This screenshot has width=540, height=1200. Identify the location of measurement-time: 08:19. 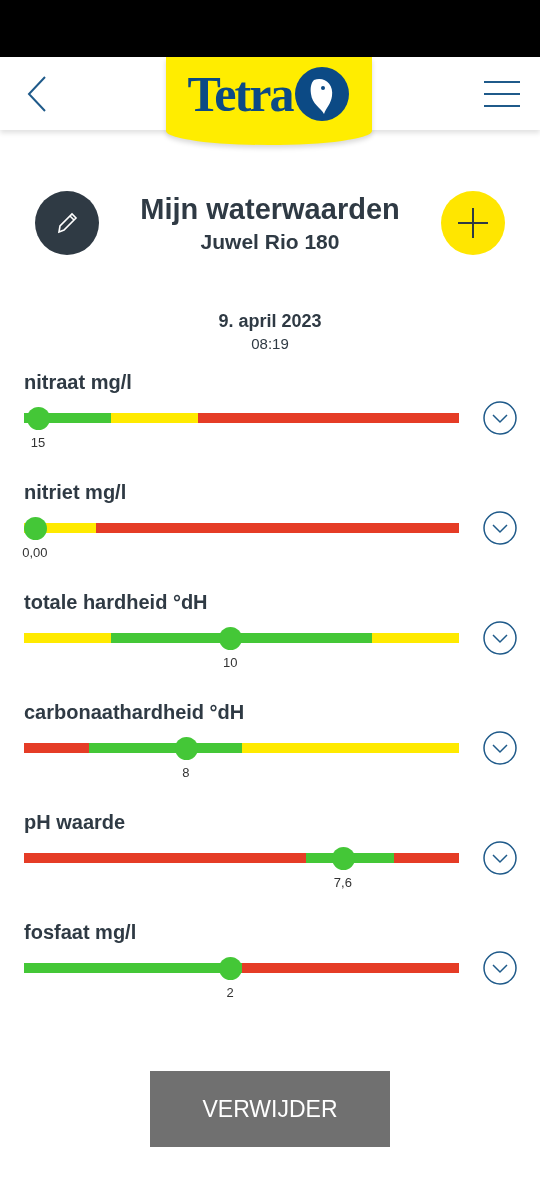
(270, 343).